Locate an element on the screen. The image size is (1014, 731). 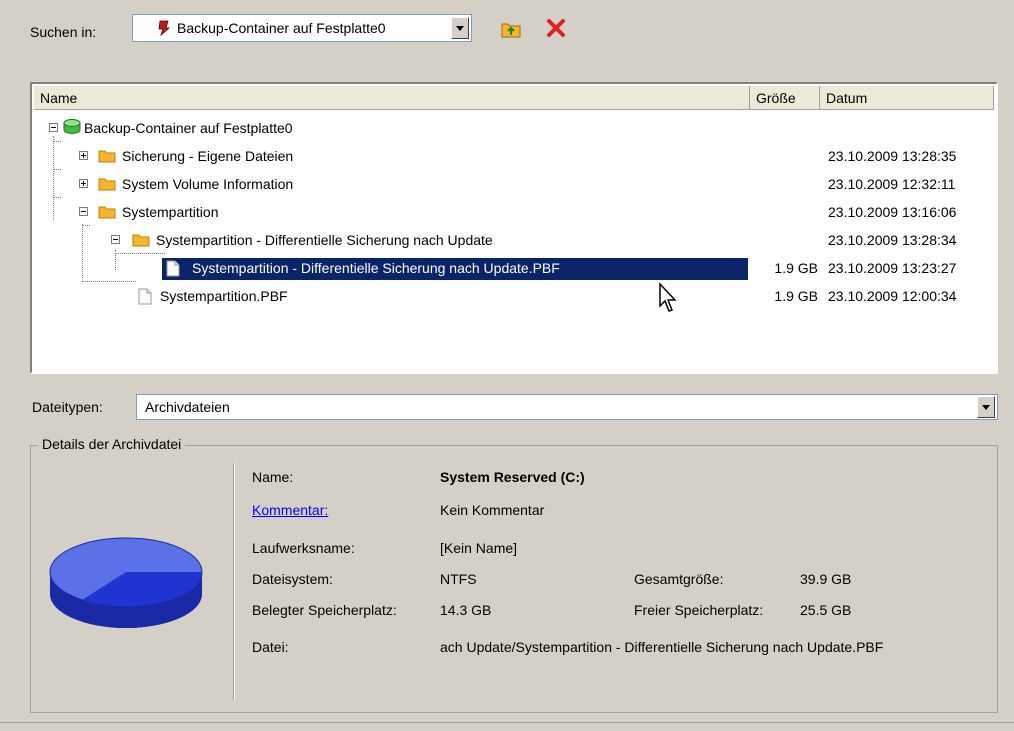
detail-drive-value: [Kein Name] is located at coordinates (479, 548).